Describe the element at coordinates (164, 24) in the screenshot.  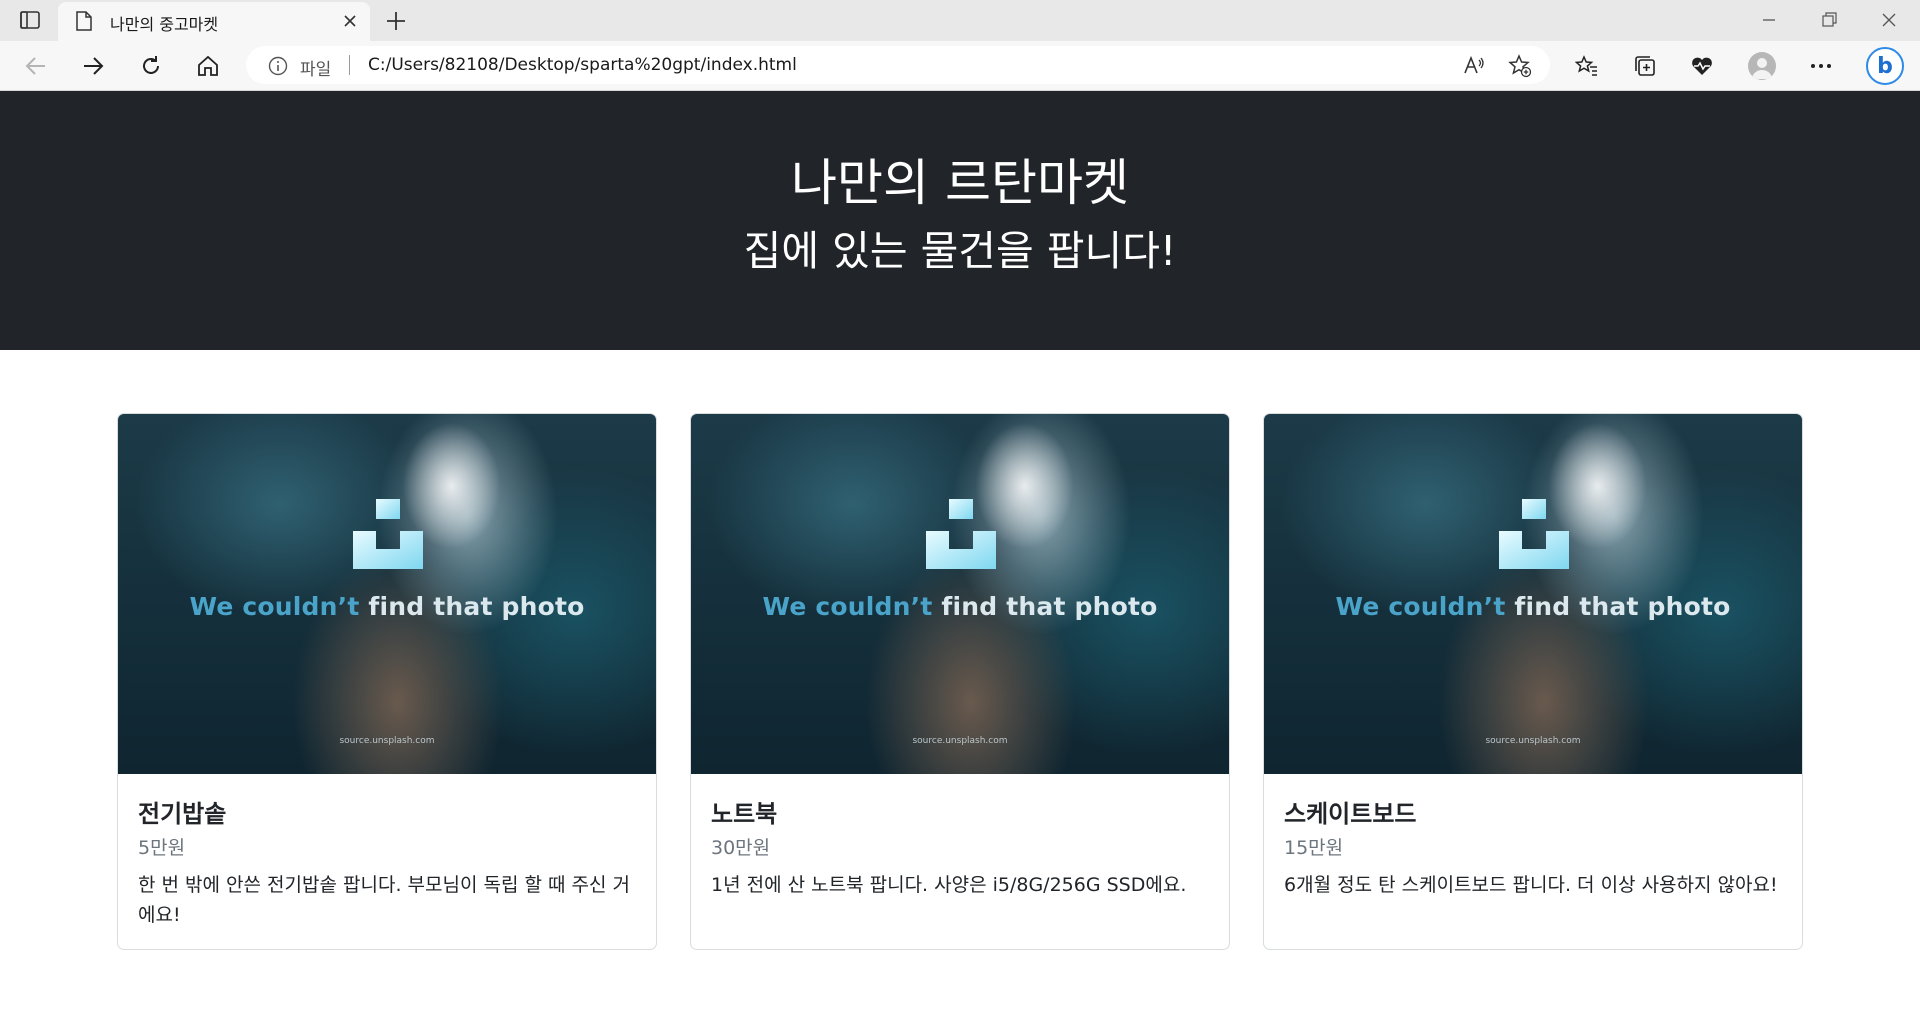
I see `tab-title: 나만의 중고마켓` at that location.